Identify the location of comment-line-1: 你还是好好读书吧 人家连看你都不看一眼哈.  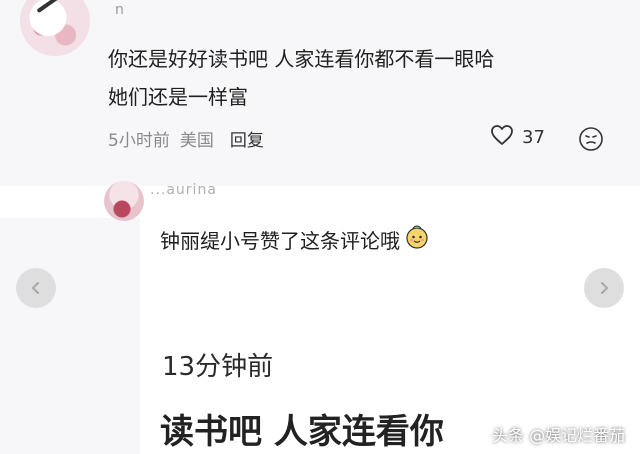
(301, 59).